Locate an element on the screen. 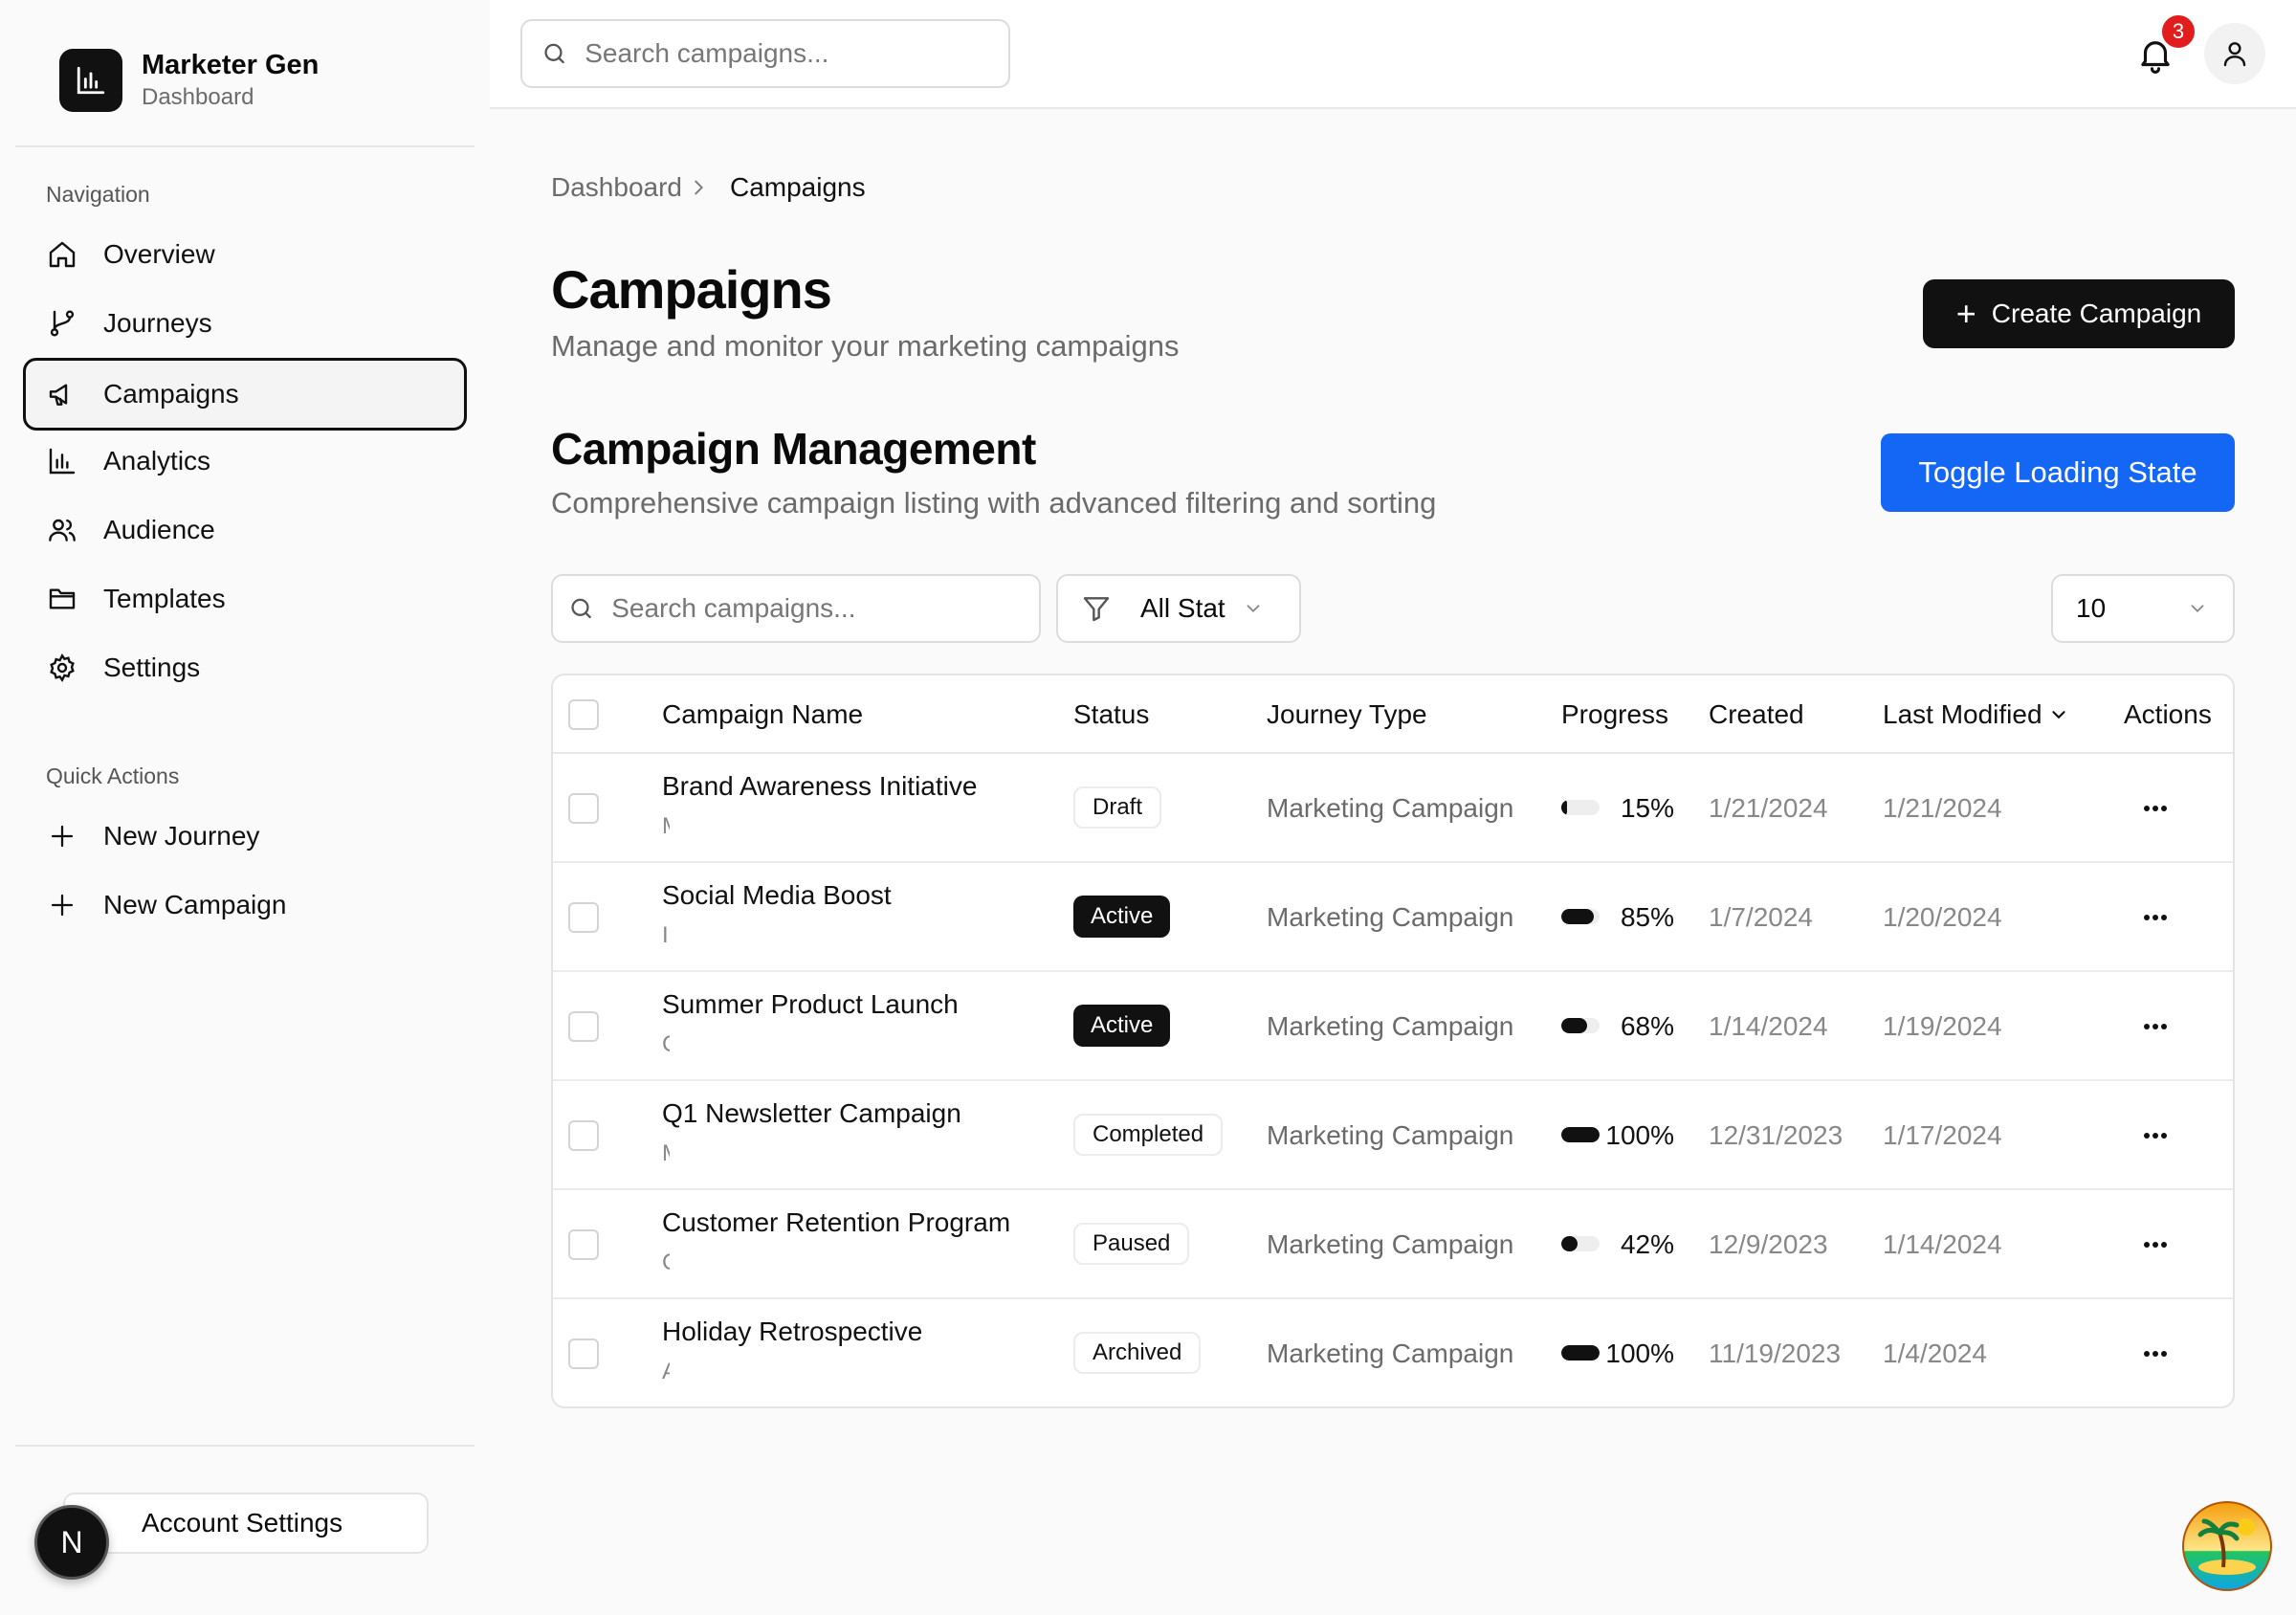 Image resolution: width=2296 pixels, height=1615 pixels. progress-percent: 15% is located at coordinates (1647, 808).